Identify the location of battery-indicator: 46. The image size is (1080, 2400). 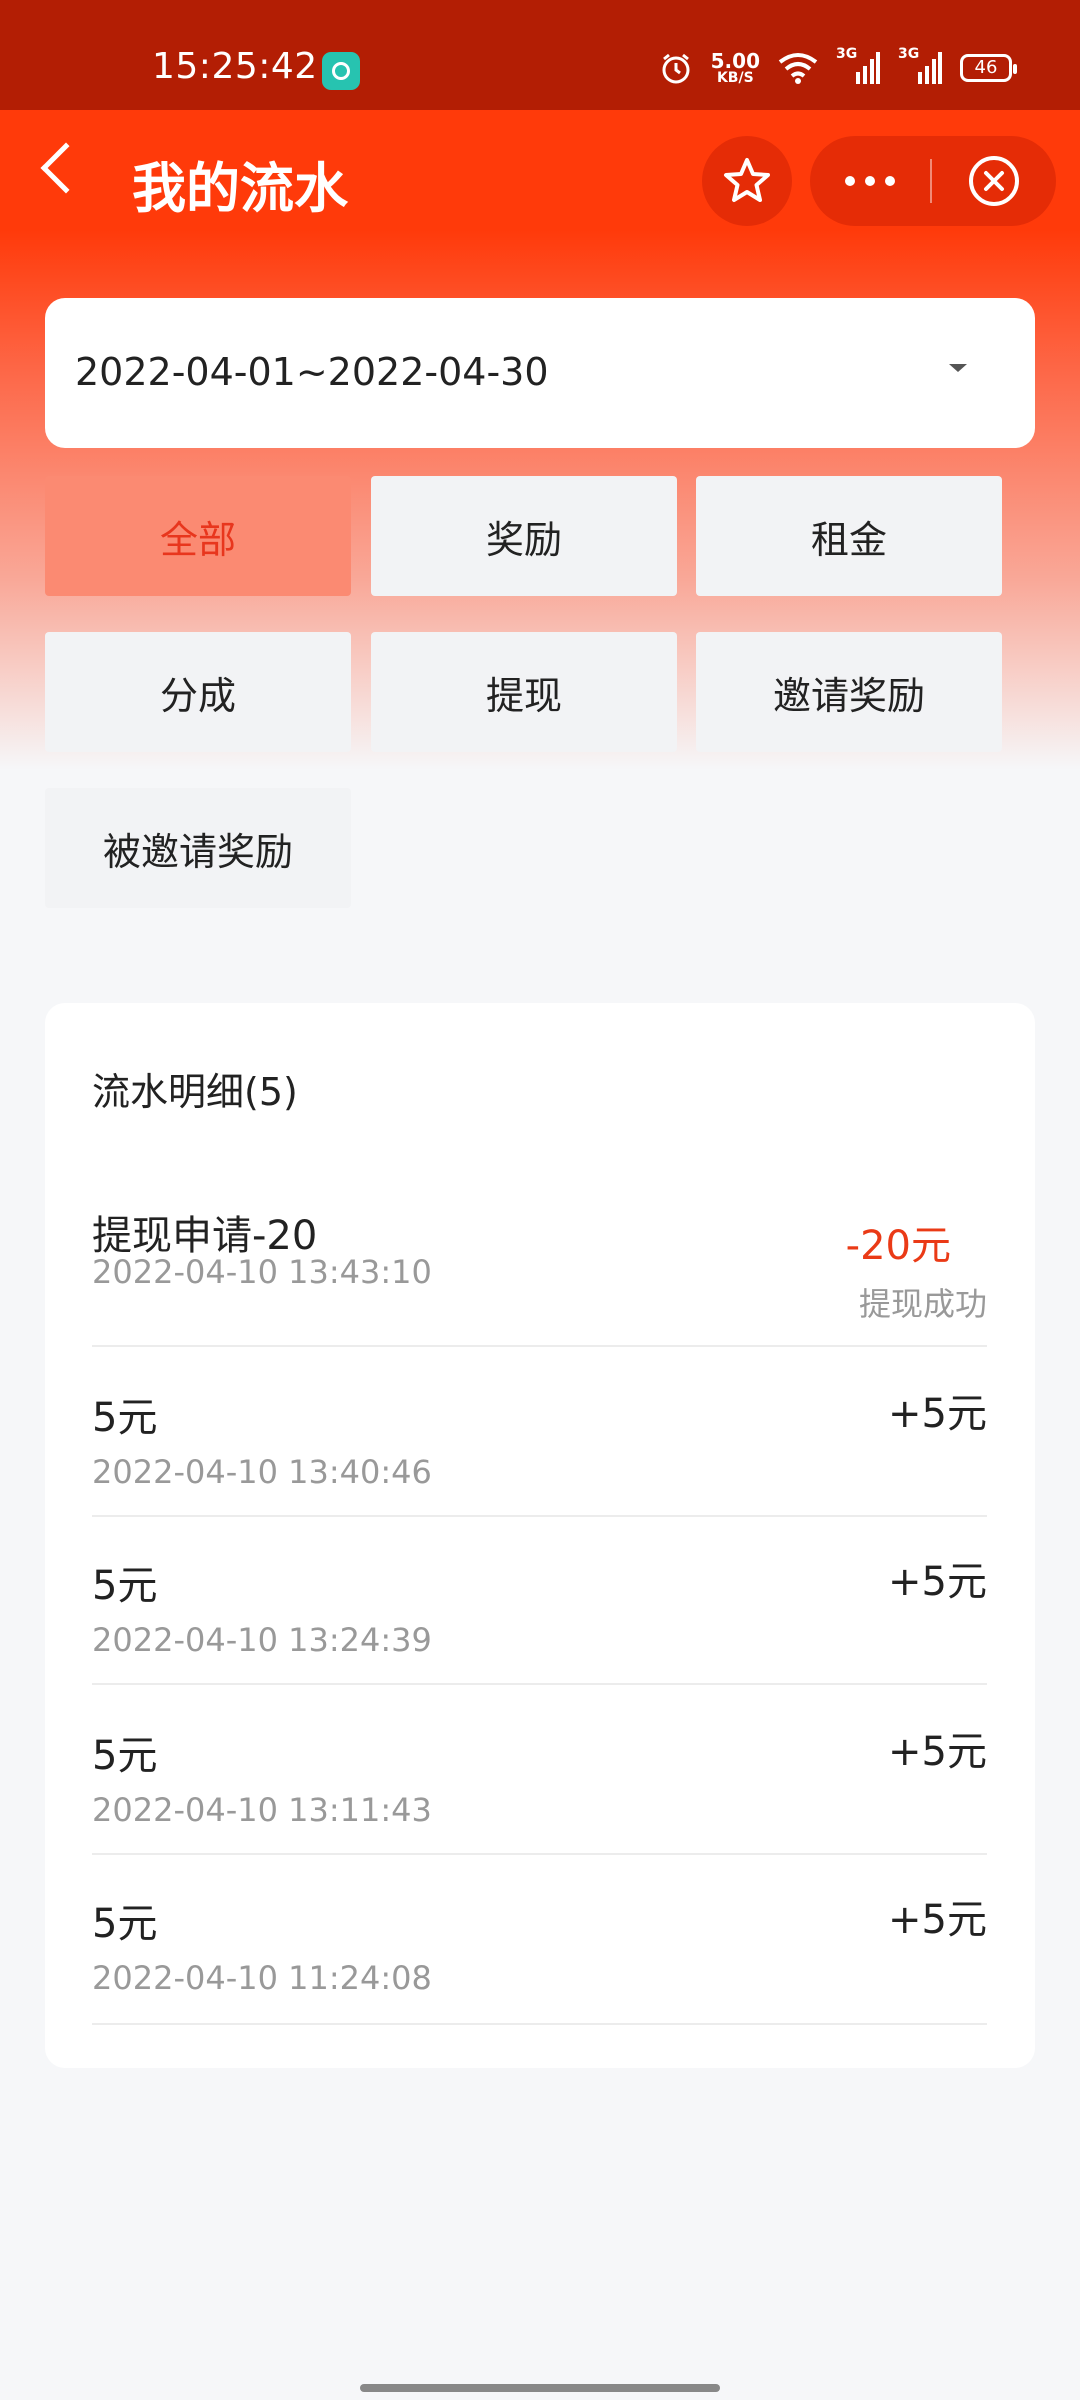
(988, 68).